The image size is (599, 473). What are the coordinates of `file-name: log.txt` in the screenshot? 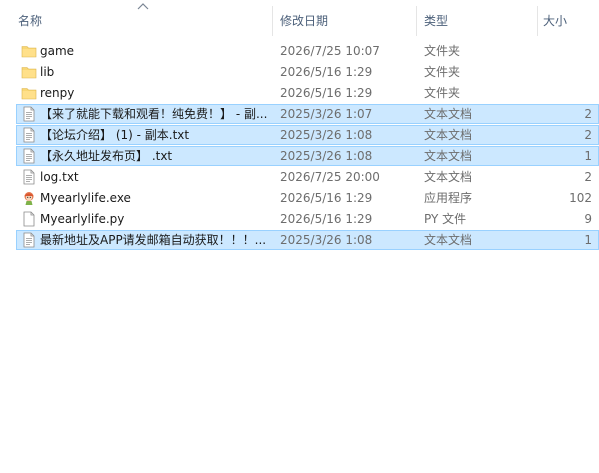 It's located at (59, 177).